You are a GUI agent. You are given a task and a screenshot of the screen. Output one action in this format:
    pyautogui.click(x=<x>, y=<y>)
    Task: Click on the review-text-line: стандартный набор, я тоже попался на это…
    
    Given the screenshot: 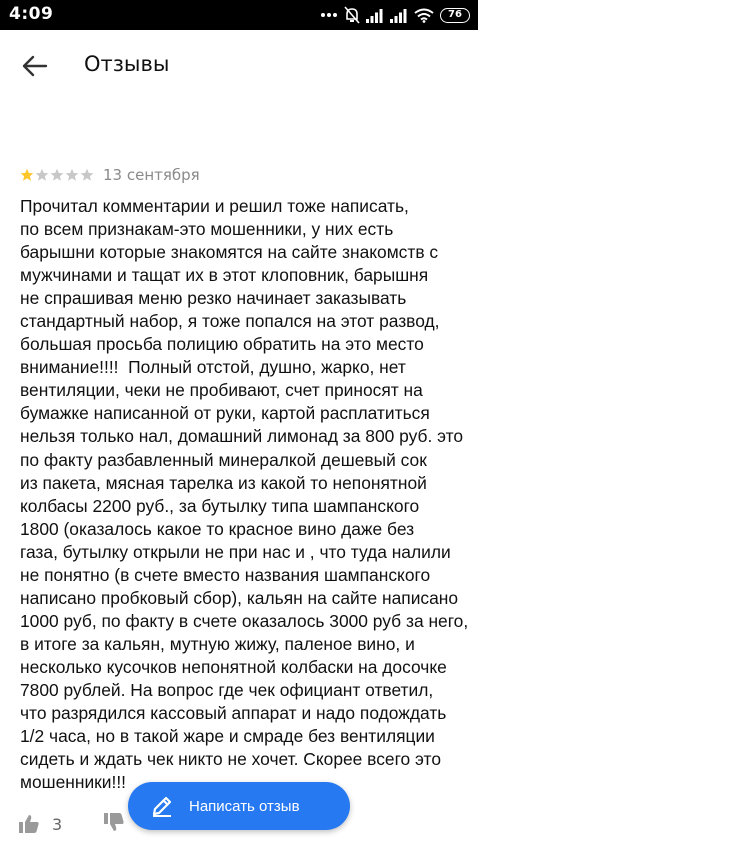 What is the action you would take?
    pyautogui.click(x=230, y=321)
    